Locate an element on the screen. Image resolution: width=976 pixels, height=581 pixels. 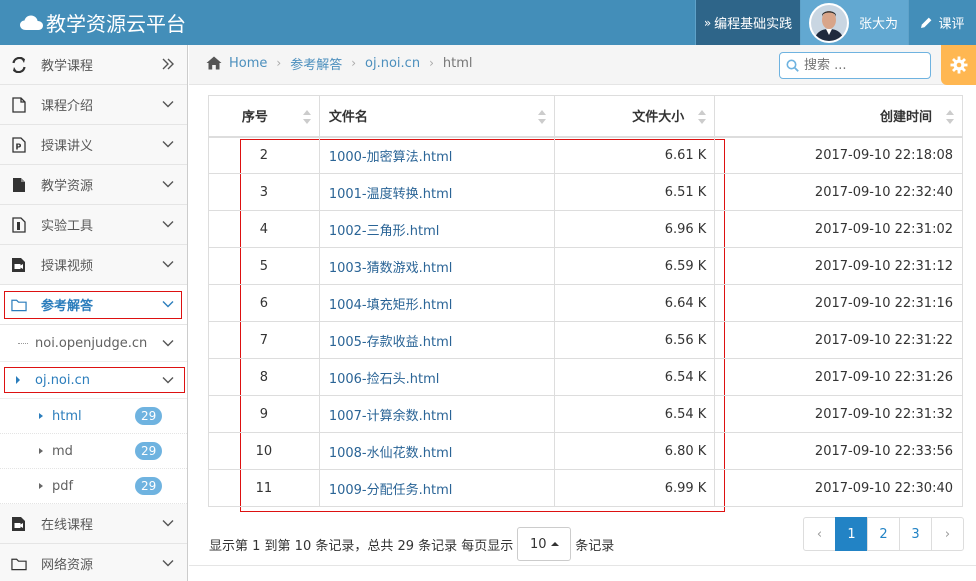
refresh-icon is located at coordinates (19, 64).